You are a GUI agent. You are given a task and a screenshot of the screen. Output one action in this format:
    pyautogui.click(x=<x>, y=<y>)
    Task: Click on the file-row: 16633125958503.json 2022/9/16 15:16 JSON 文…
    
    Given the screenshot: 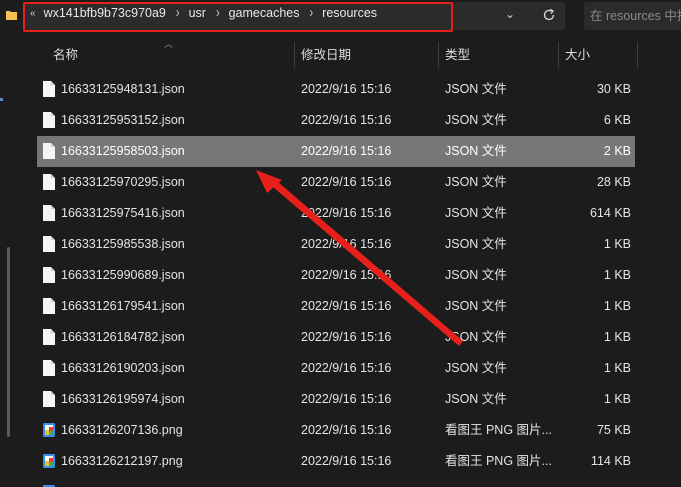 What is the action you would take?
    pyautogui.click(x=336, y=151)
    